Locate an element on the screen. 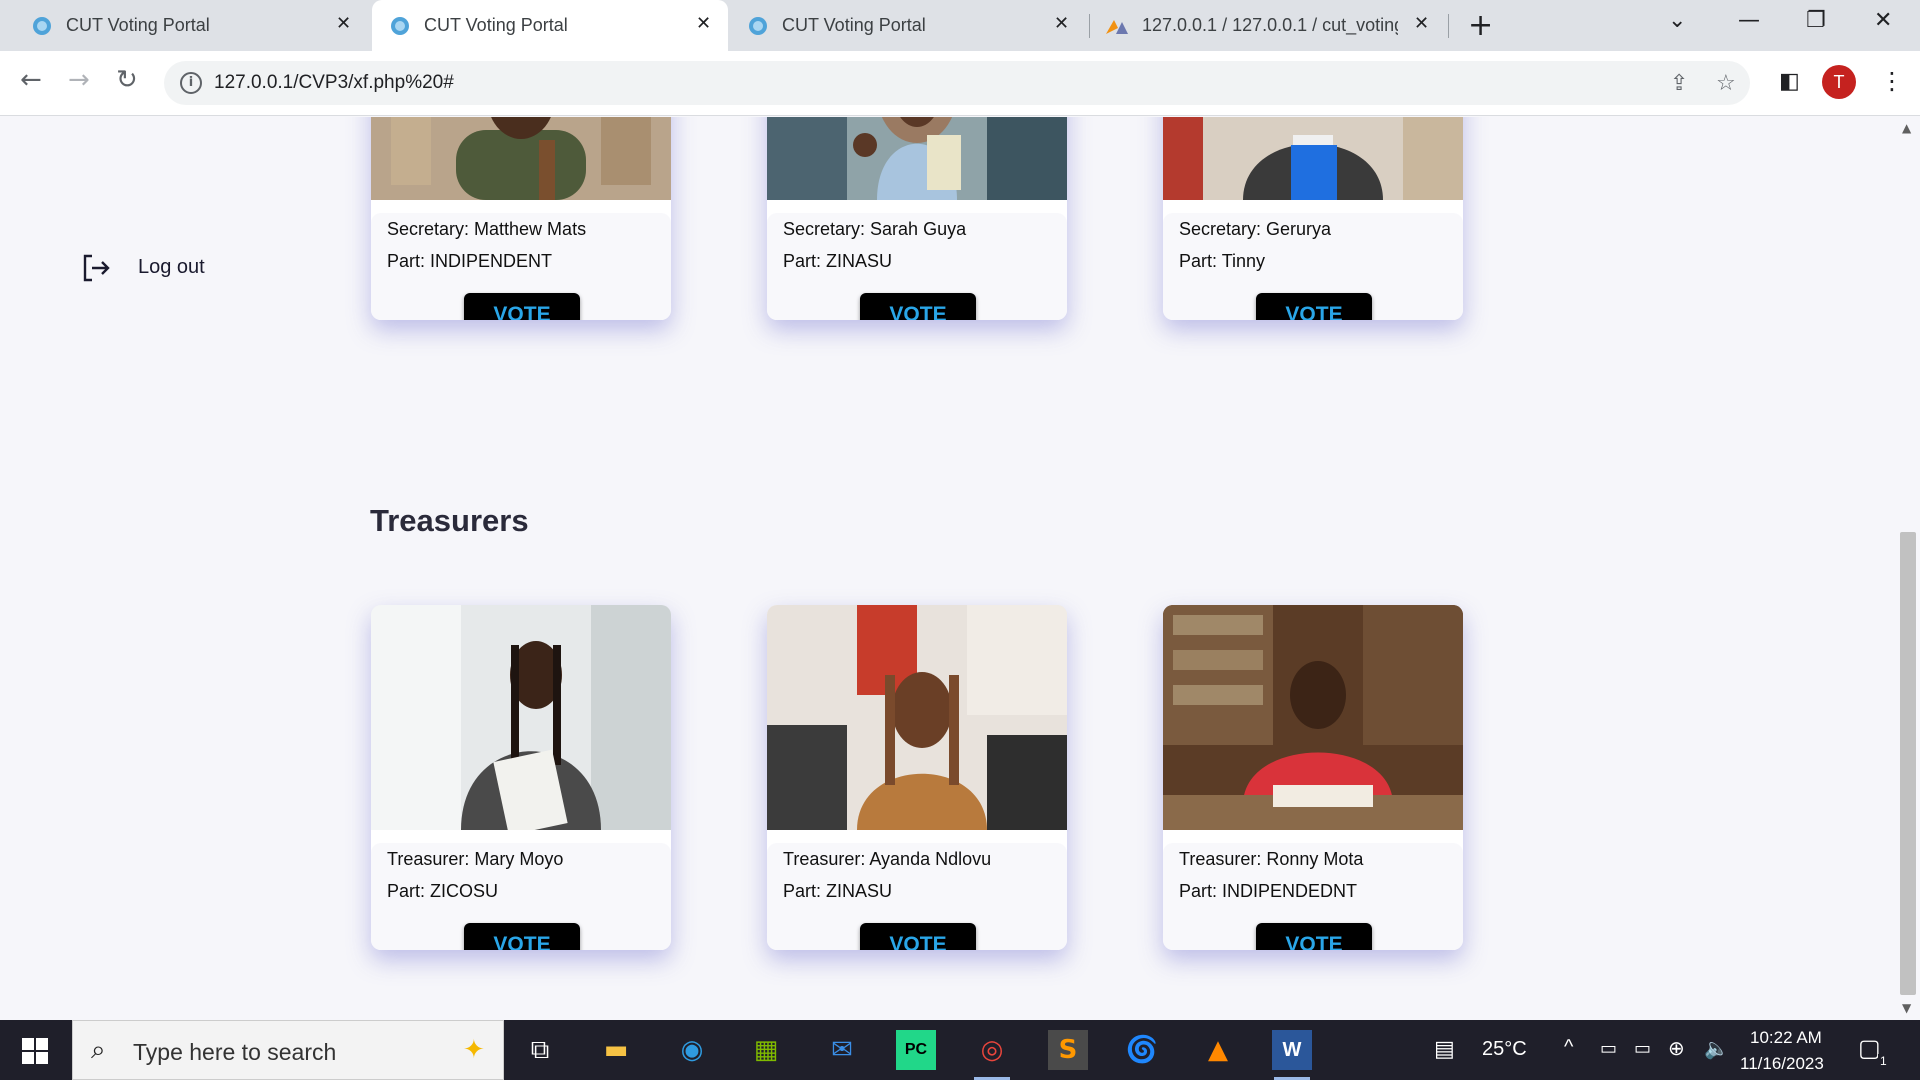 The image size is (1920, 1080). site-info-icon: i is located at coordinates (191, 83).